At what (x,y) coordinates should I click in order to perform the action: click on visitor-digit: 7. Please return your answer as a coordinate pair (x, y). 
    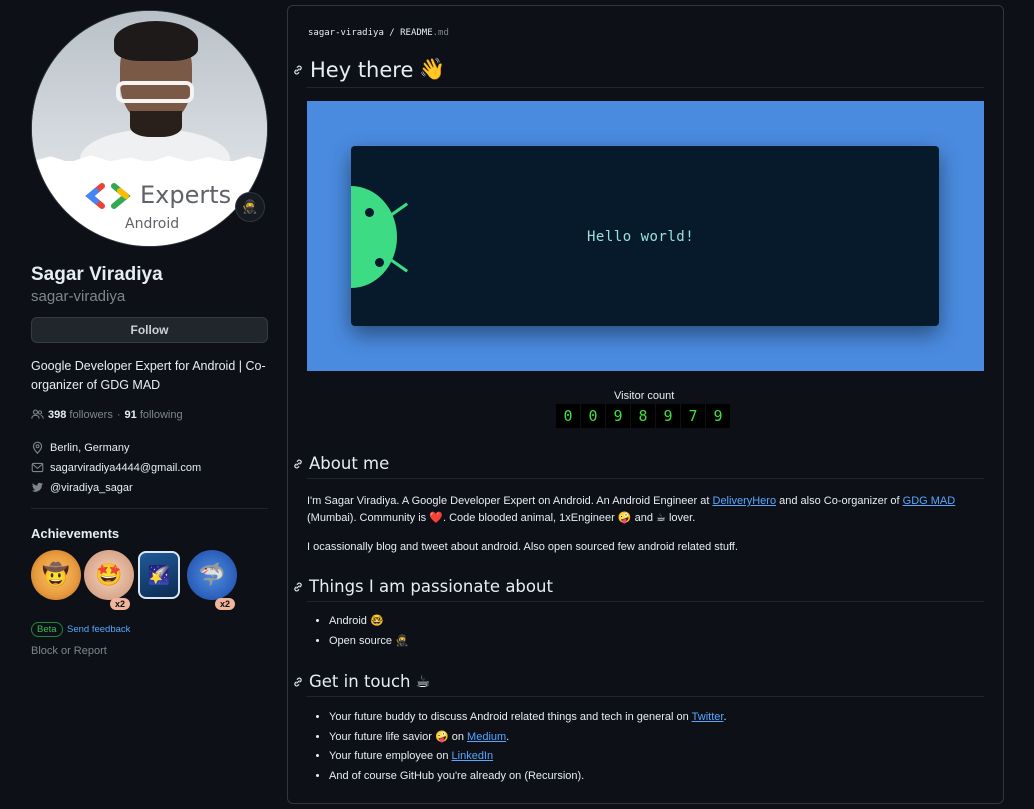
    Looking at the image, I should click on (693, 416).